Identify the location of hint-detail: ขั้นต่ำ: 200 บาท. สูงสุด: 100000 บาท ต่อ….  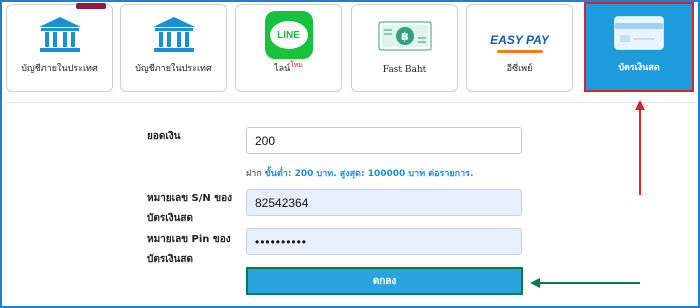
(369, 174).